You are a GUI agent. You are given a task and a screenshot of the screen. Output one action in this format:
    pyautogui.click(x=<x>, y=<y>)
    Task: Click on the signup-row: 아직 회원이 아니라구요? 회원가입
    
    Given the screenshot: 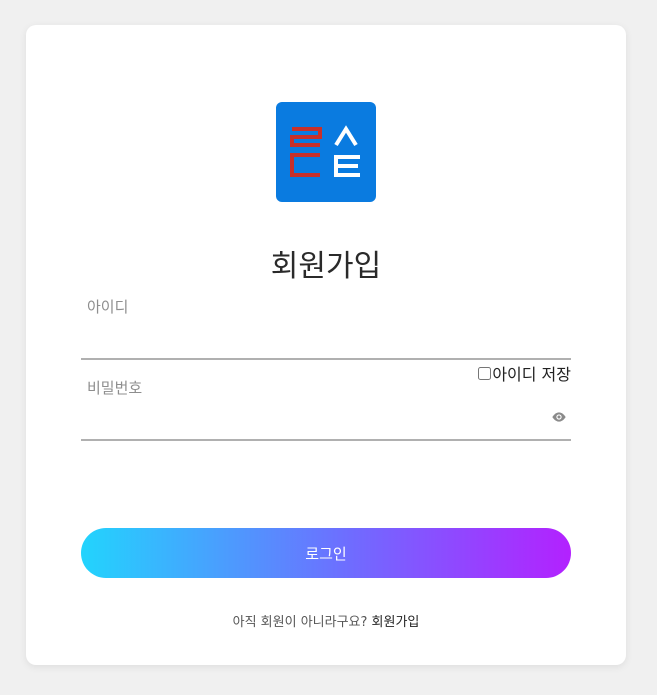 What is the action you would take?
    pyautogui.click(x=326, y=620)
    